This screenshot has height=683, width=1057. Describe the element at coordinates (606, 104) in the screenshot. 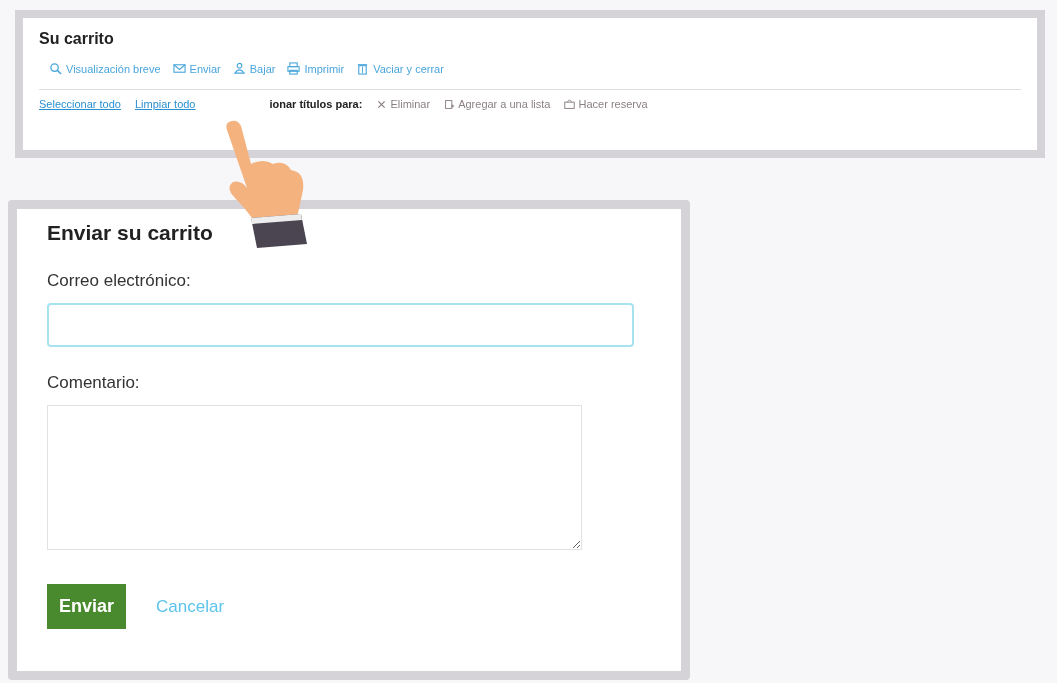

I see `action-link: Hacer reserva` at that location.